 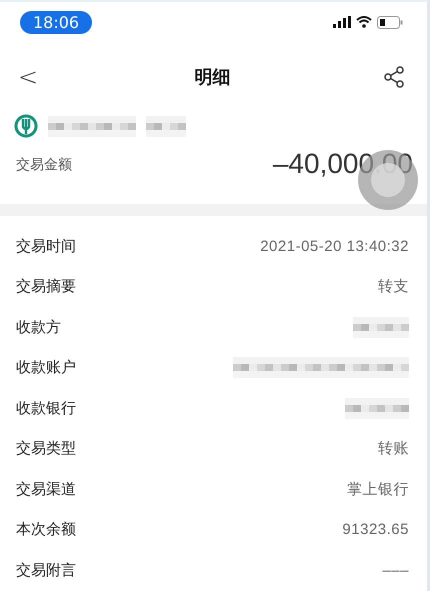 I want to click on amount-value: –40,000.00, so click(x=342, y=164).